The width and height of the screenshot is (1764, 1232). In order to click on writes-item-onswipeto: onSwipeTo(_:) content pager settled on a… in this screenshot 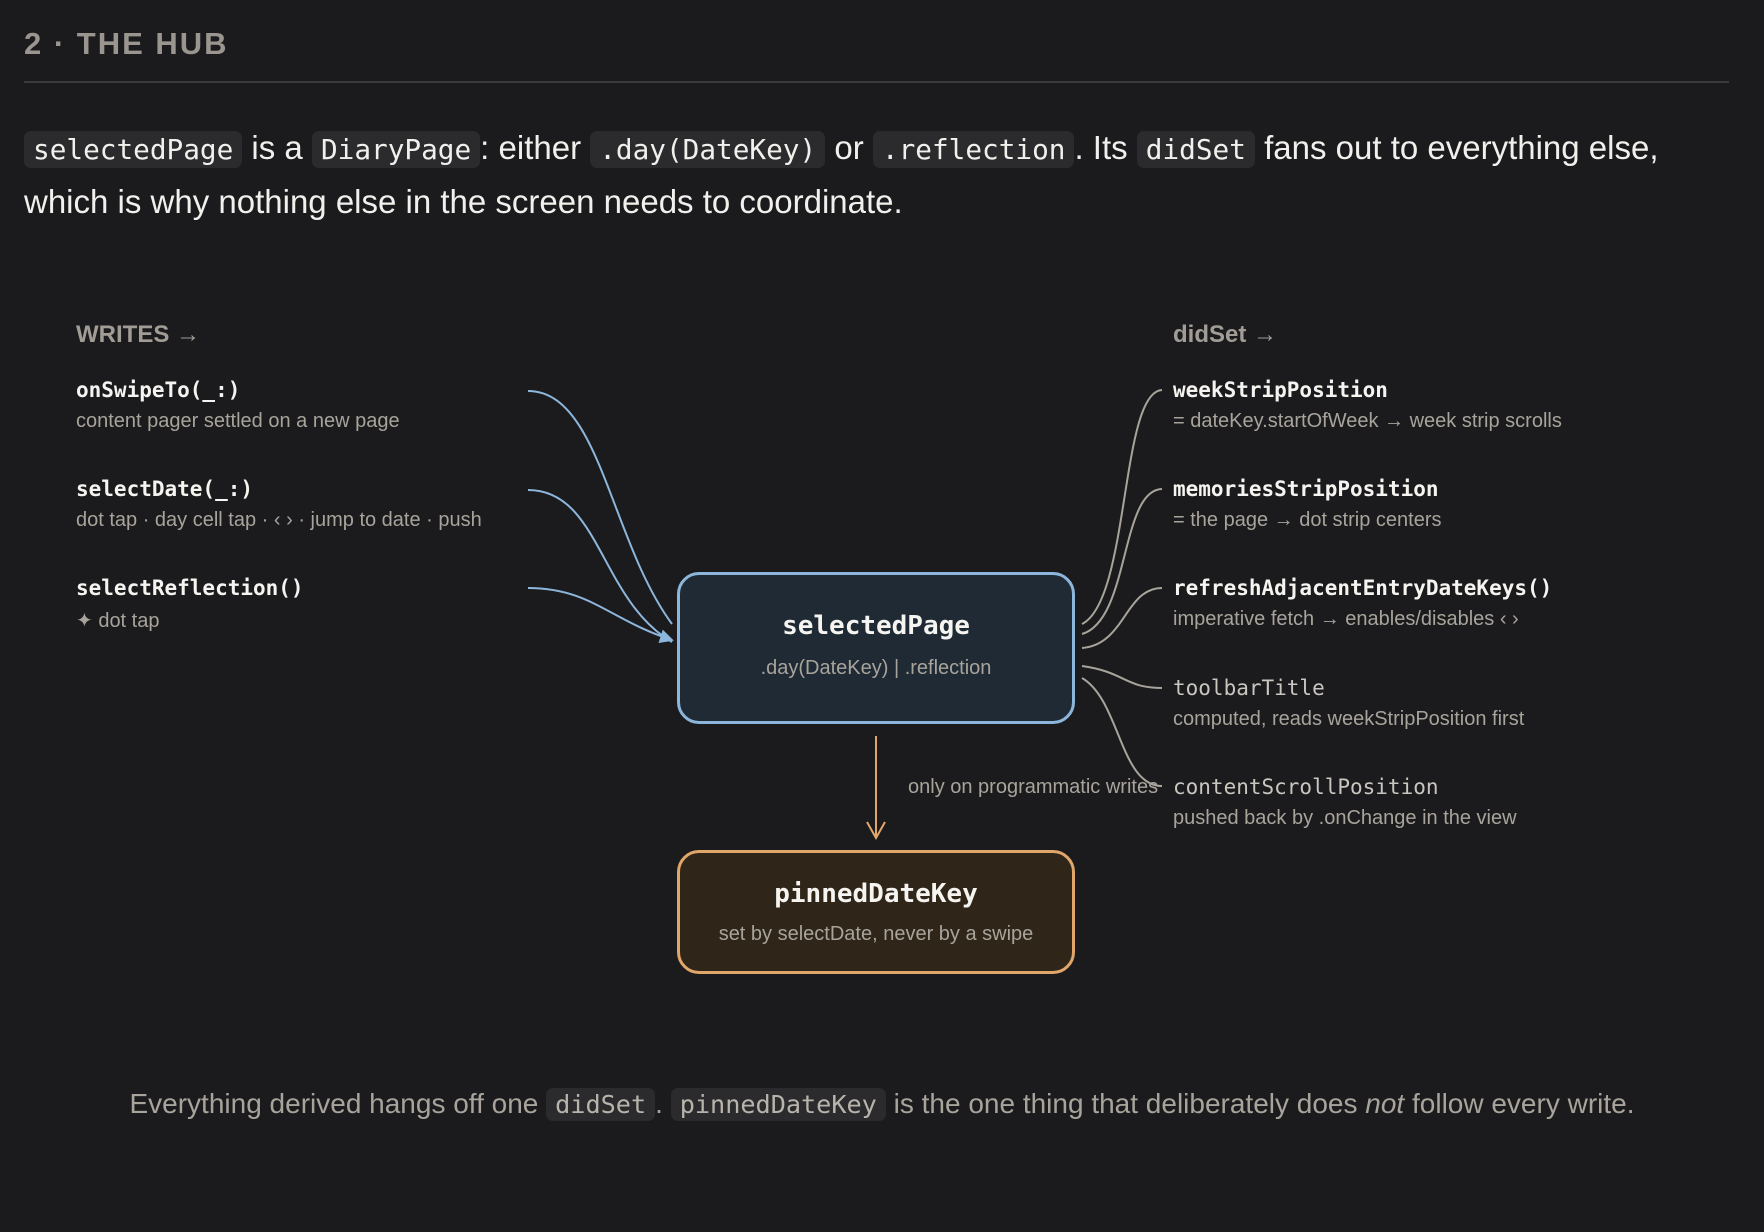, I will do `click(238, 405)`.